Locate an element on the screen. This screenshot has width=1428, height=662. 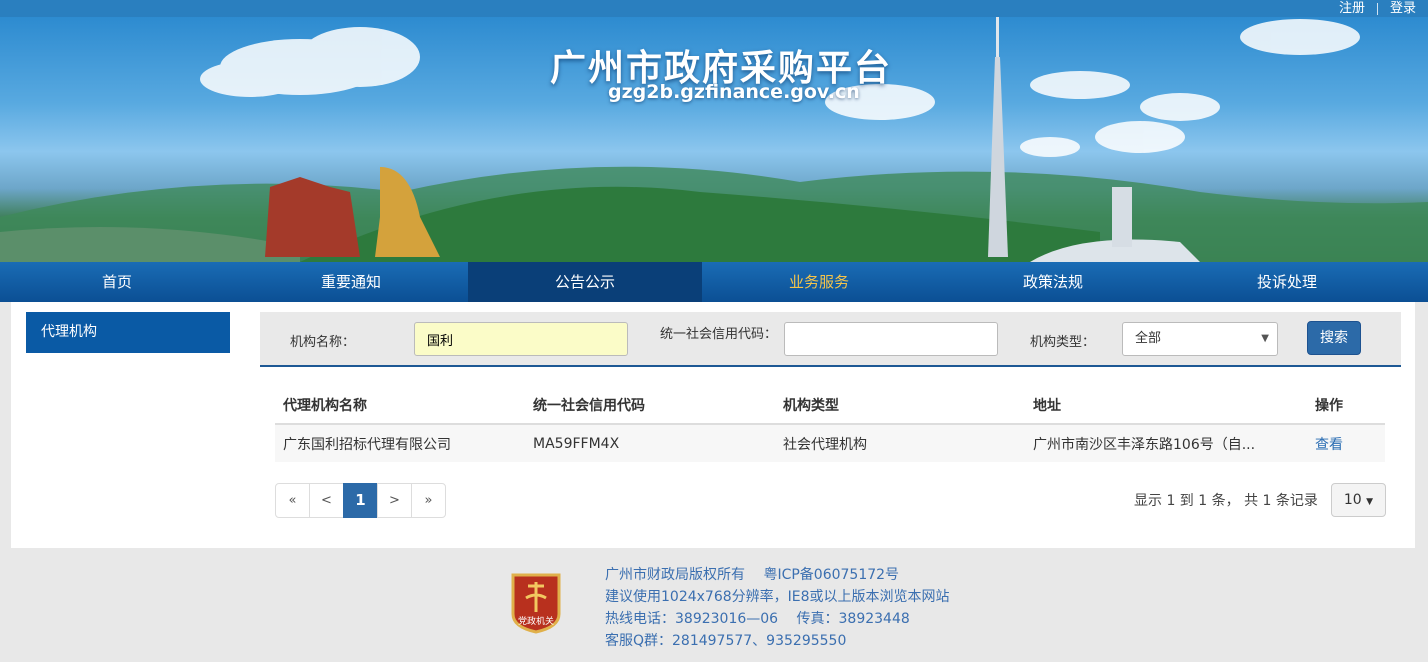
first-page-button: « is located at coordinates (292, 500).